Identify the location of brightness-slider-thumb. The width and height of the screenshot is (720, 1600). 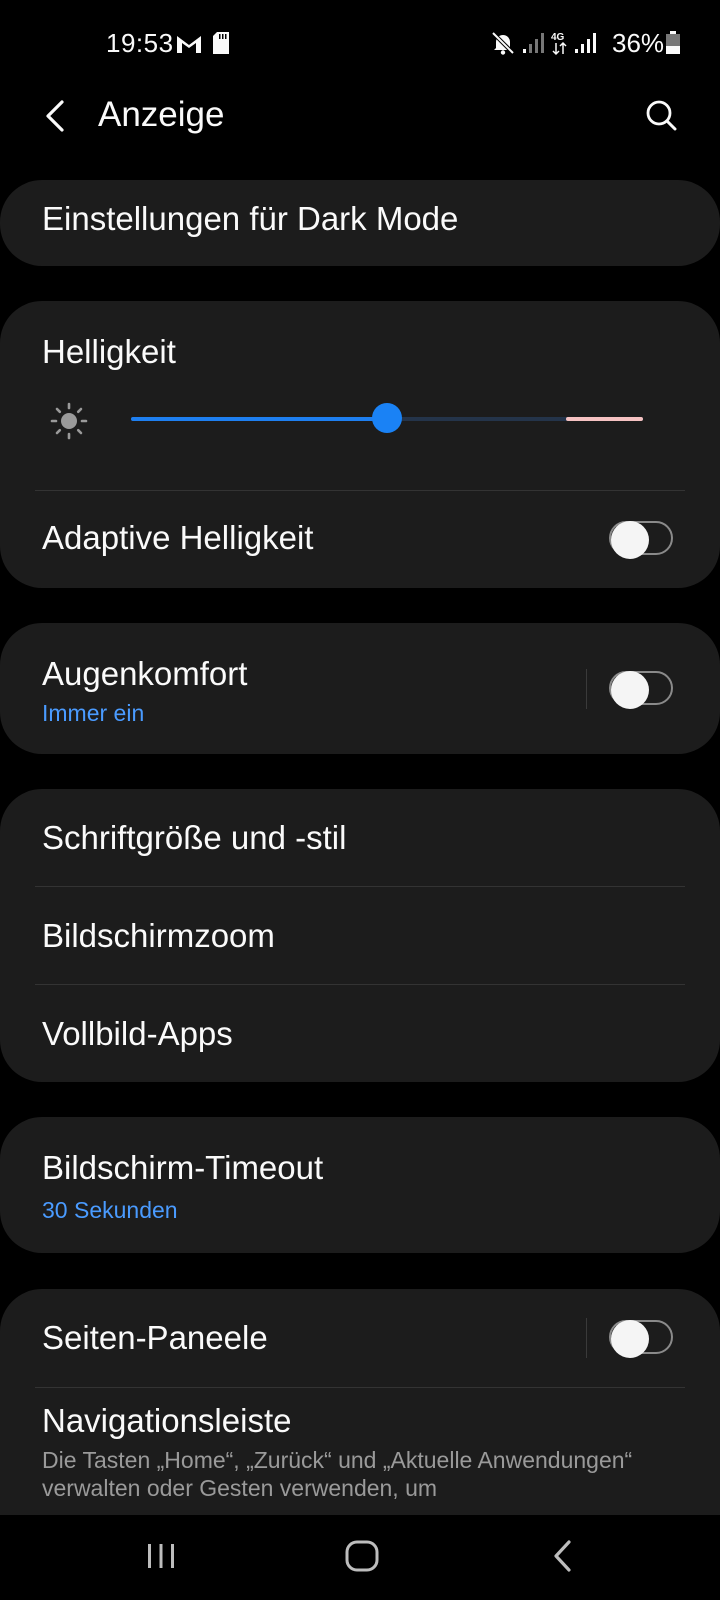
(387, 418).